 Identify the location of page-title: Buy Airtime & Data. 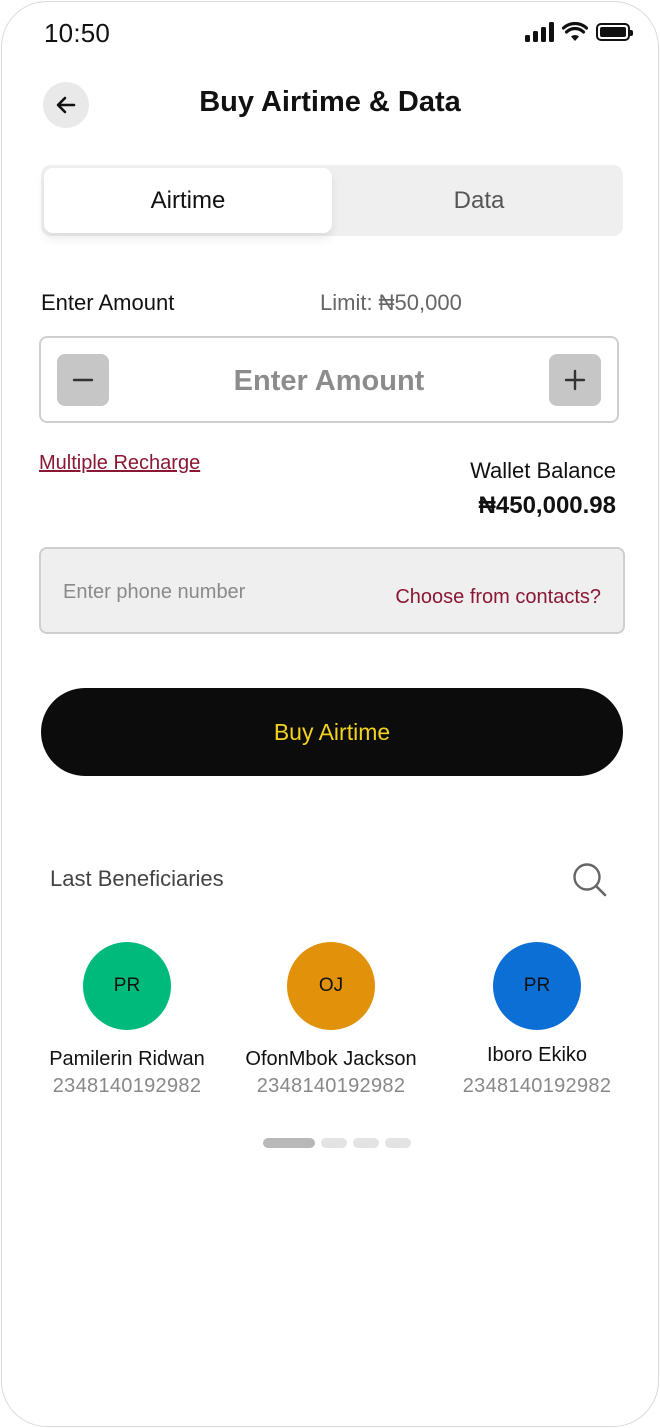
(330, 102).